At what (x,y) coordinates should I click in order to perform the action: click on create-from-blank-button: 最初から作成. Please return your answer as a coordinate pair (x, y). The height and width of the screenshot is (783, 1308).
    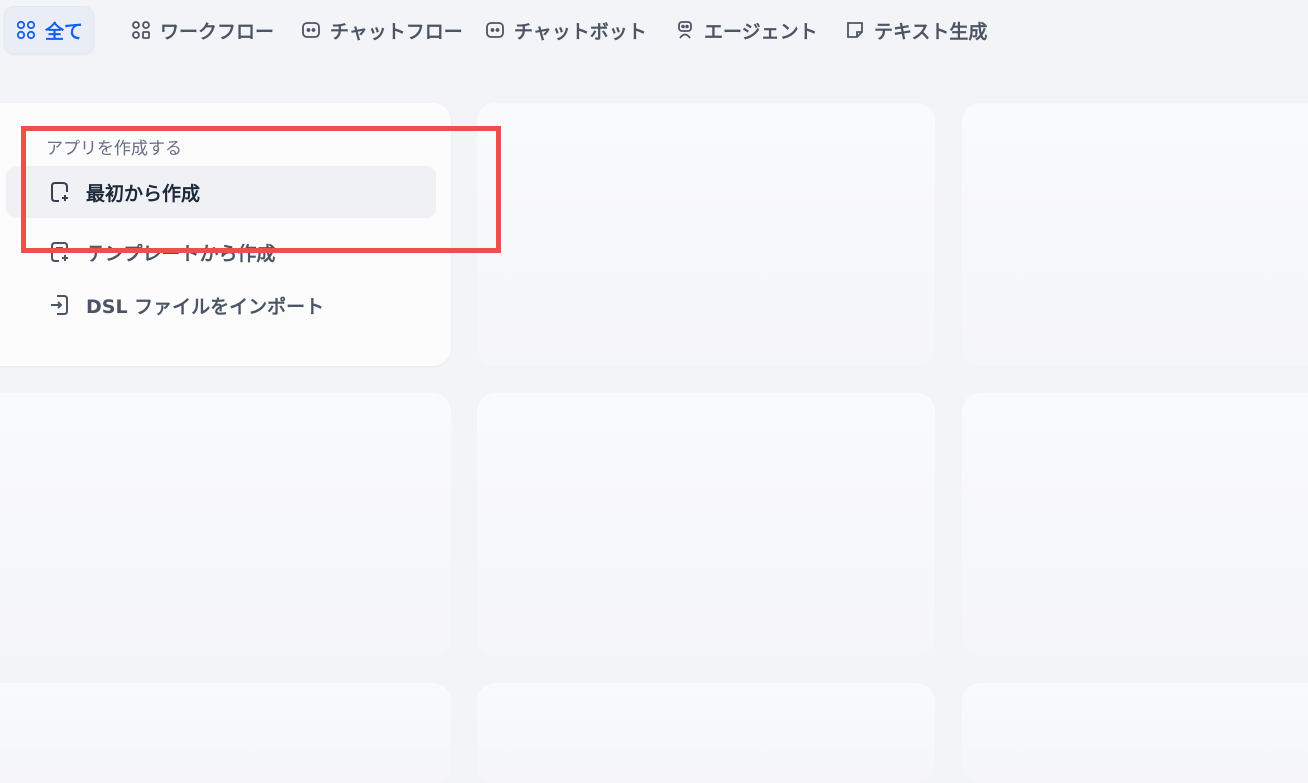
    Looking at the image, I should click on (221, 192).